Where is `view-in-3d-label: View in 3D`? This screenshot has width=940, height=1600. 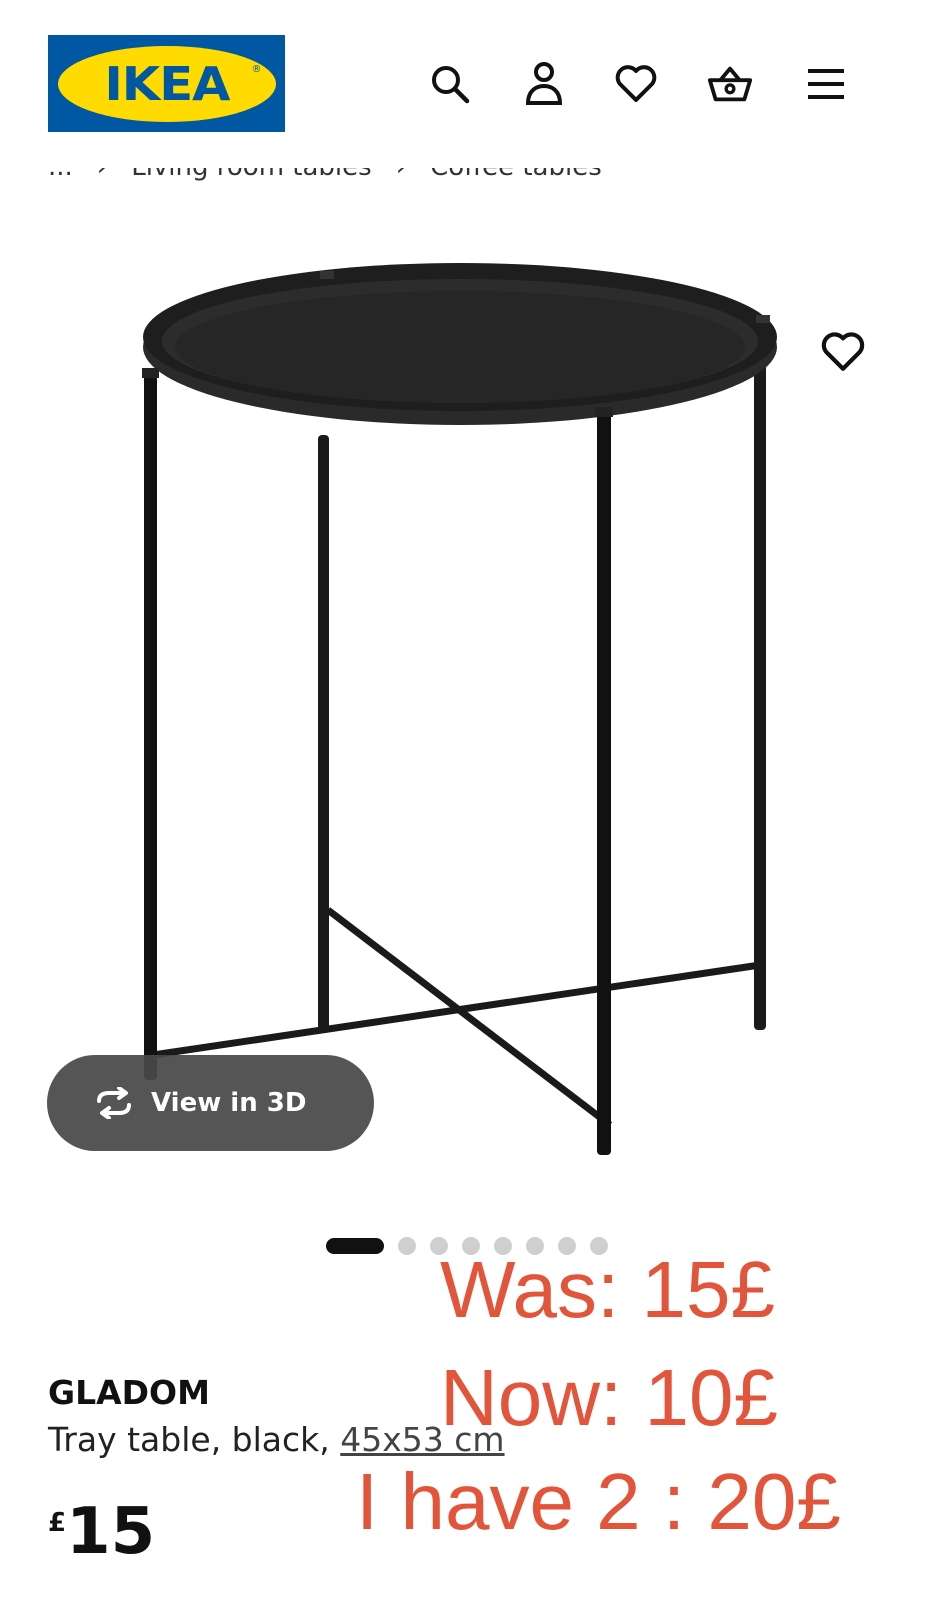
view-in-3d-label: View in 3D is located at coordinates (229, 1103).